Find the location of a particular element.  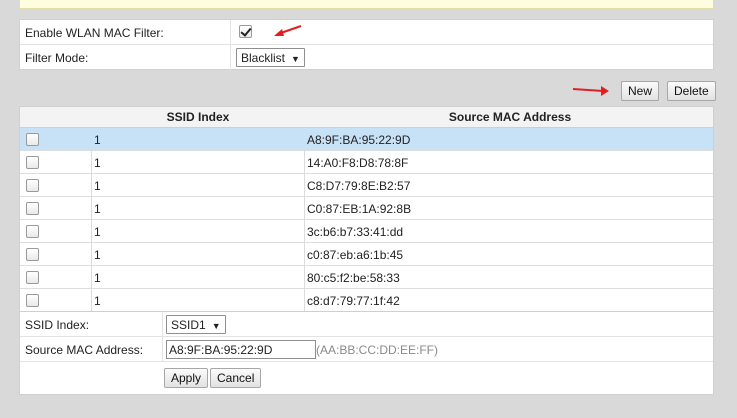

cell-mac-address: C0:87:EB:1A:92:8B is located at coordinates (359, 209).